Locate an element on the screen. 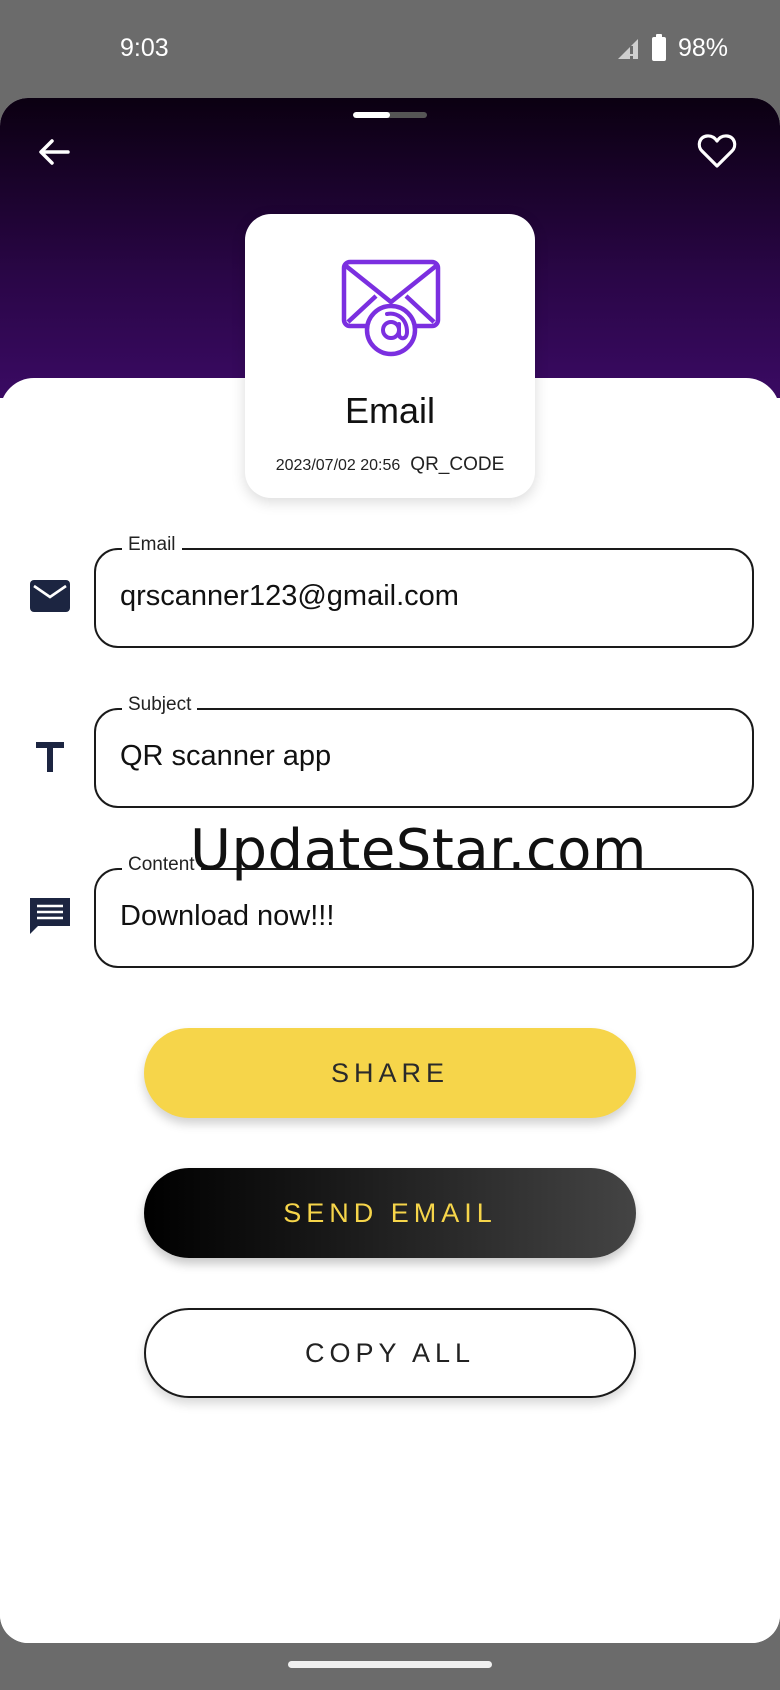  home-indicator is located at coordinates (390, 1664).